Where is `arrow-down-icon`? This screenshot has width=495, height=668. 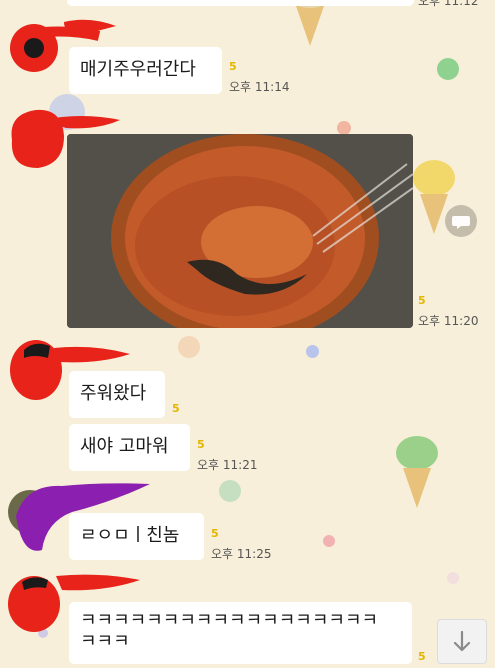
arrow-down-icon is located at coordinates (462, 641).